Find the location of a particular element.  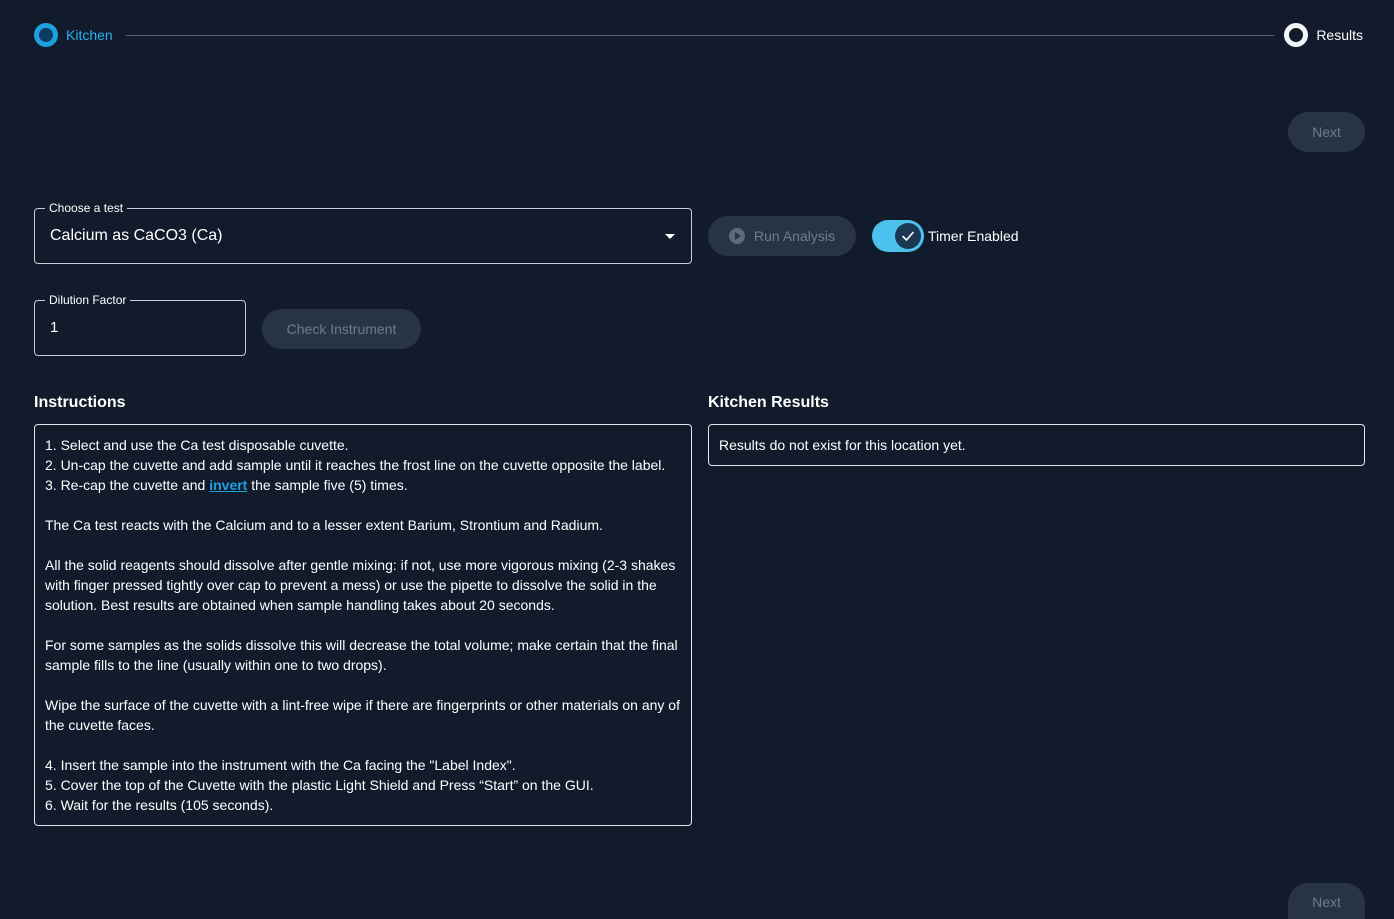

step-results: Results is located at coordinates (1324, 35).